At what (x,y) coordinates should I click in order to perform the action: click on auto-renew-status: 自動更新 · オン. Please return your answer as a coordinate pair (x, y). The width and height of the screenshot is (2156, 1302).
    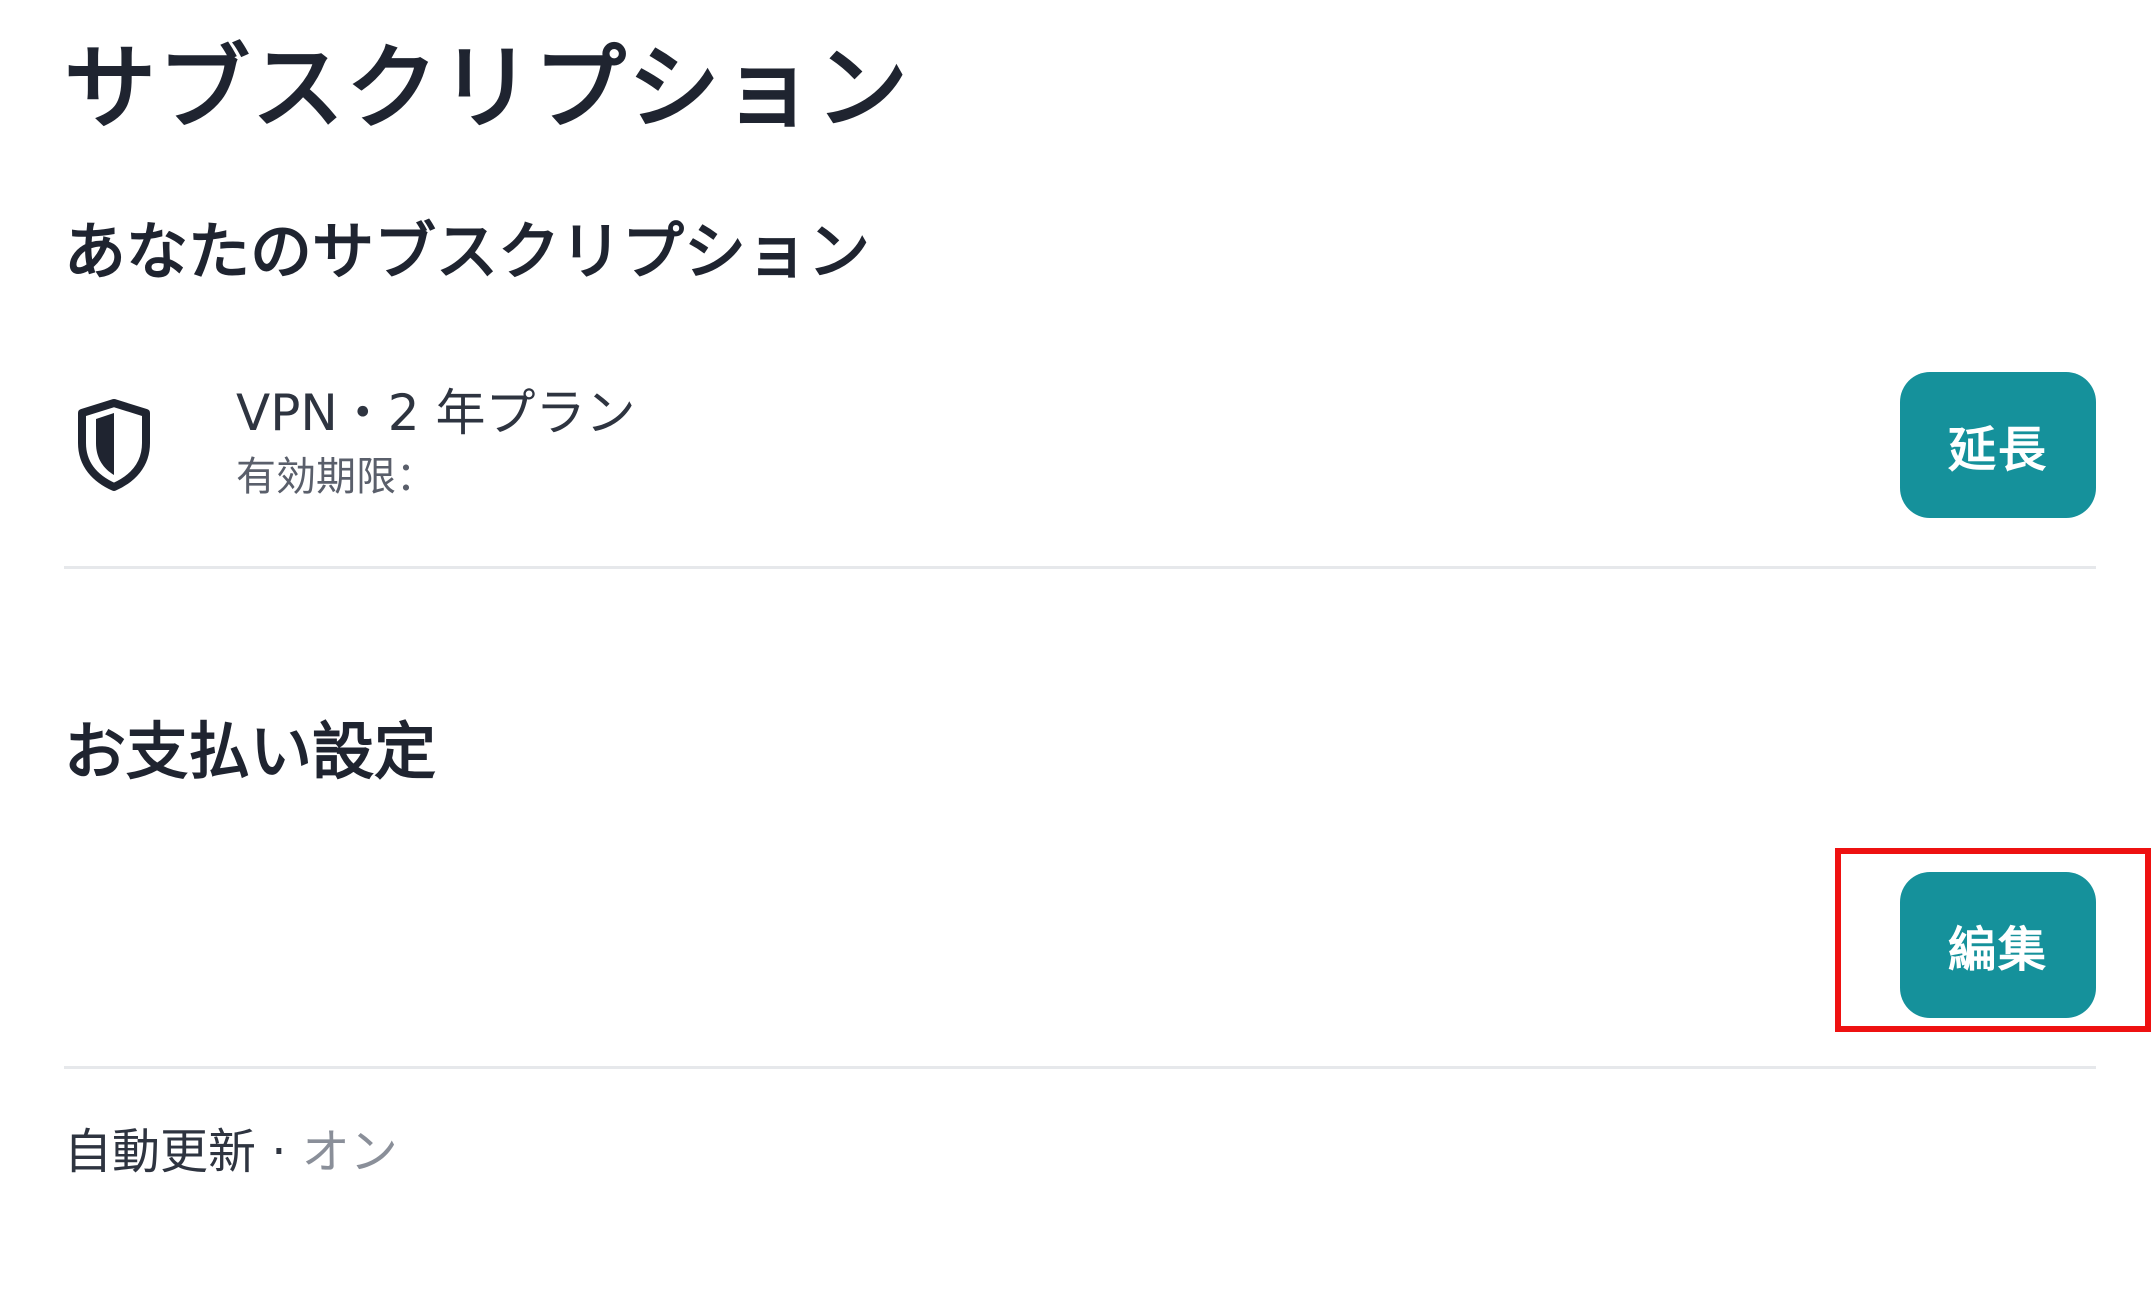
    Looking at the image, I should click on (231, 1153).